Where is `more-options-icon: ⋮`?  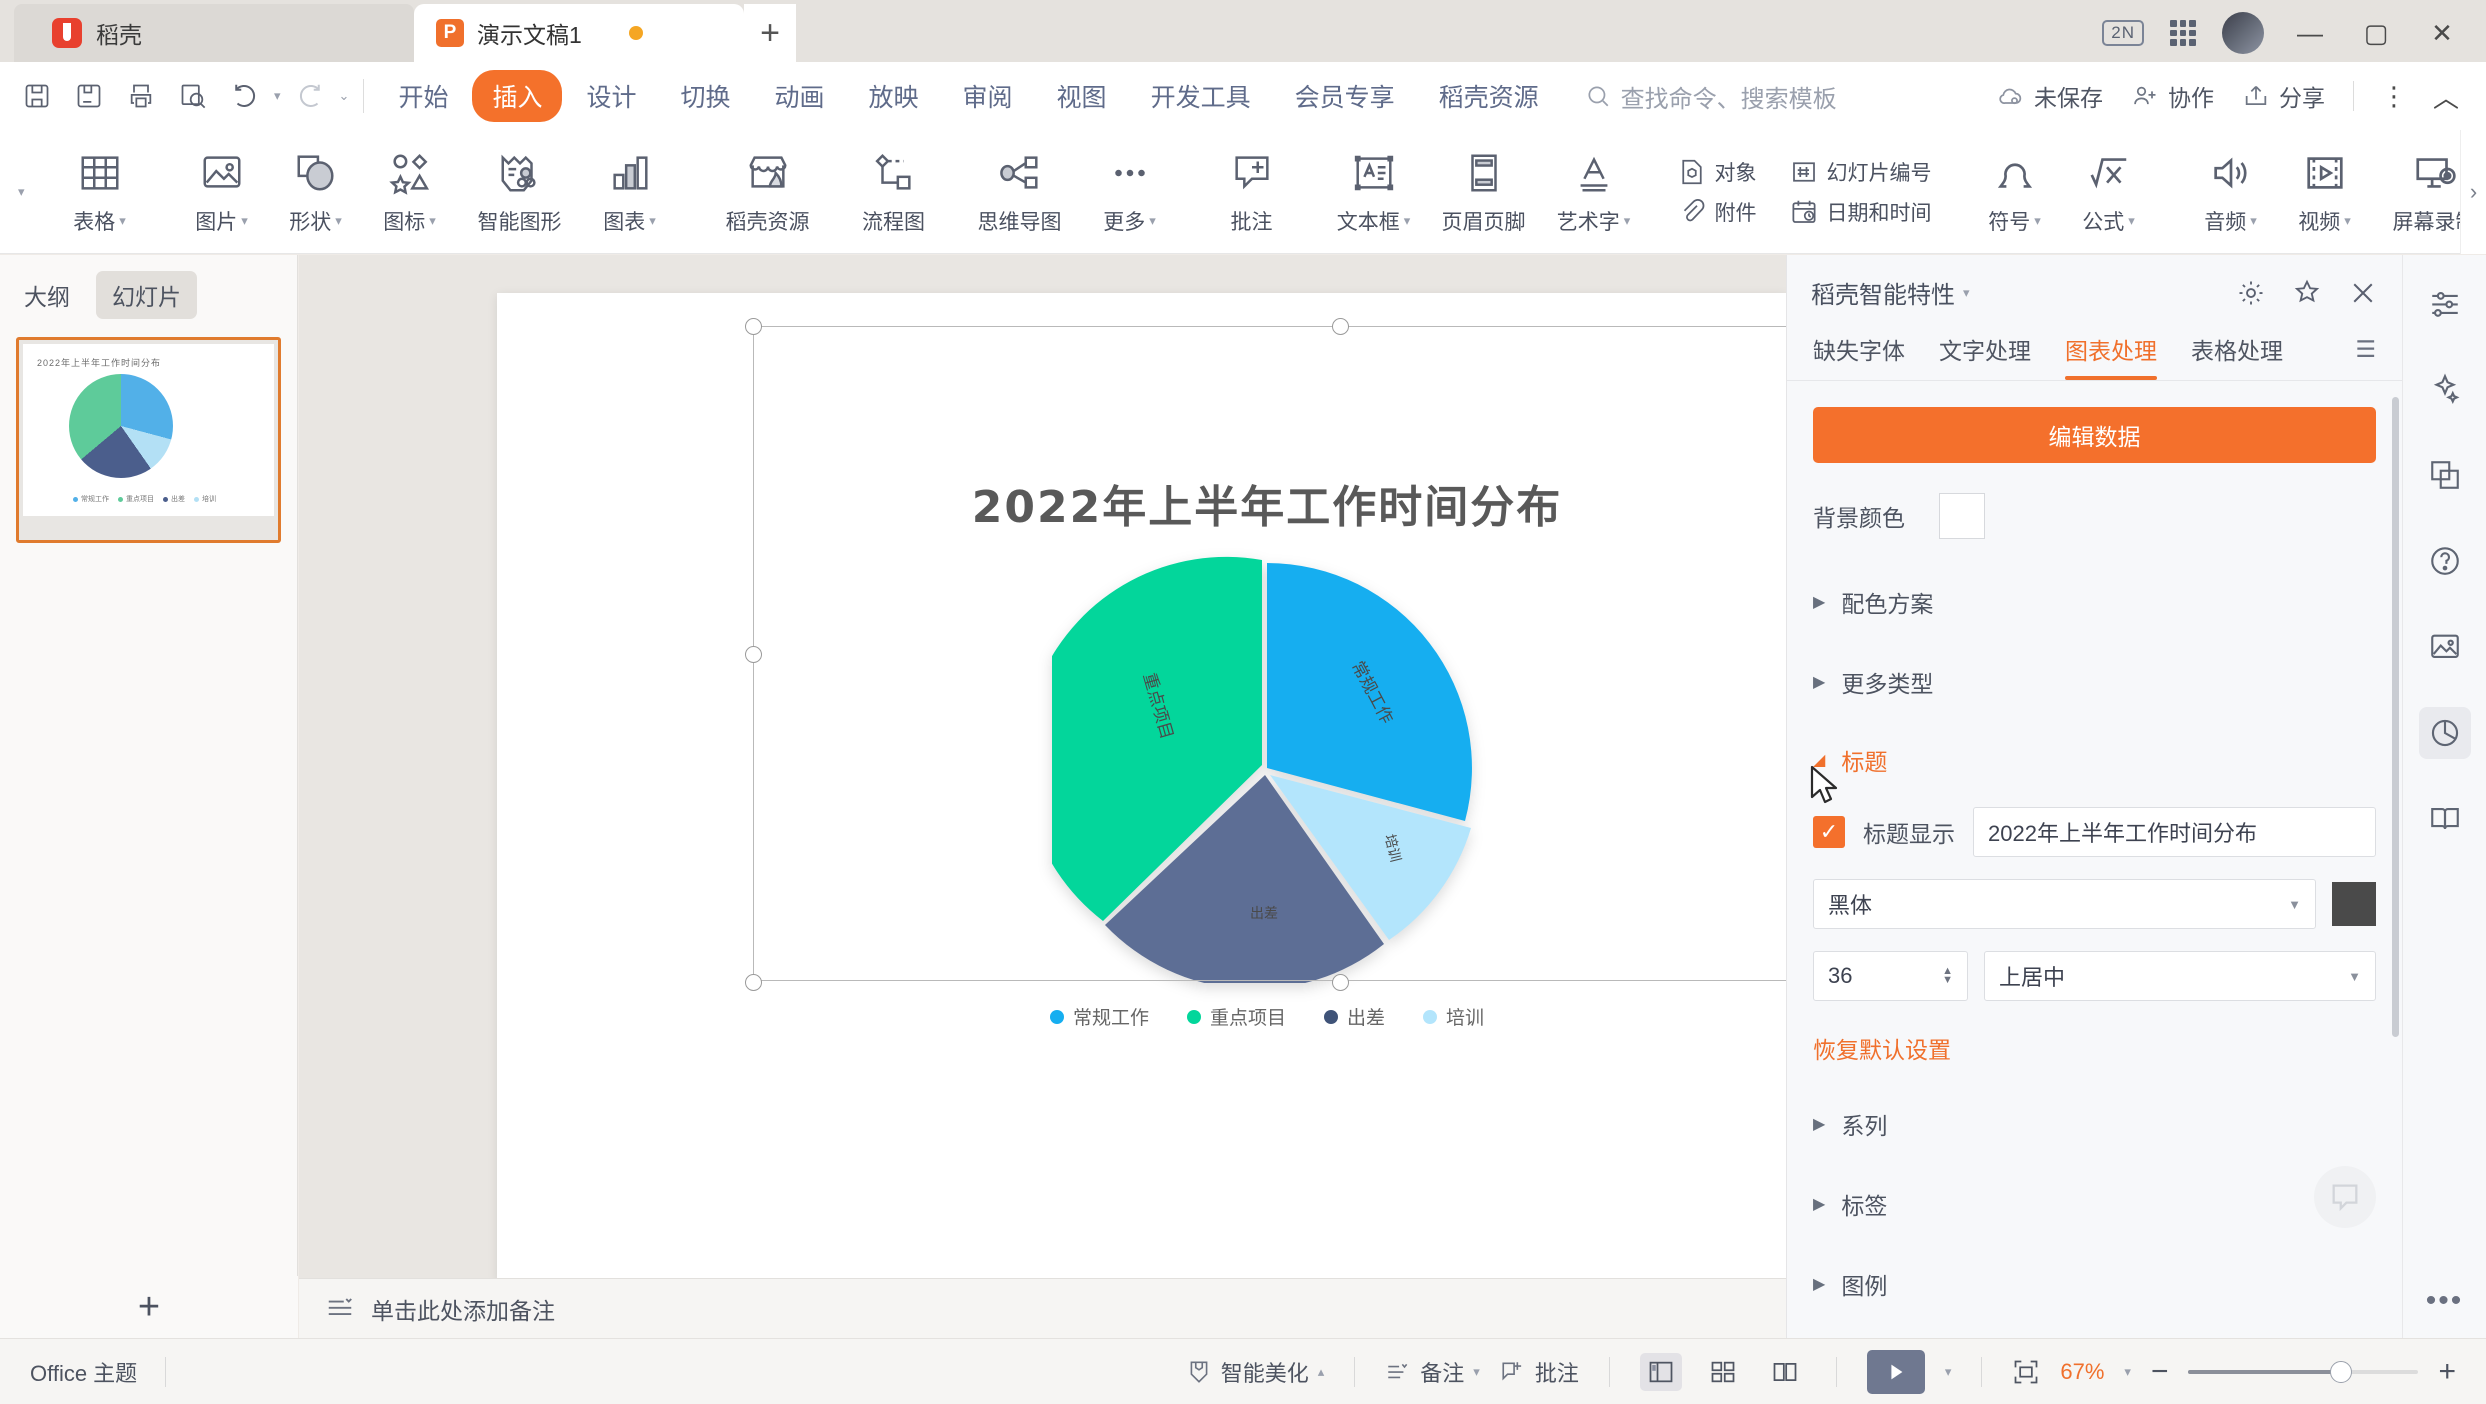 more-options-icon: ⋮ is located at coordinates (2394, 96).